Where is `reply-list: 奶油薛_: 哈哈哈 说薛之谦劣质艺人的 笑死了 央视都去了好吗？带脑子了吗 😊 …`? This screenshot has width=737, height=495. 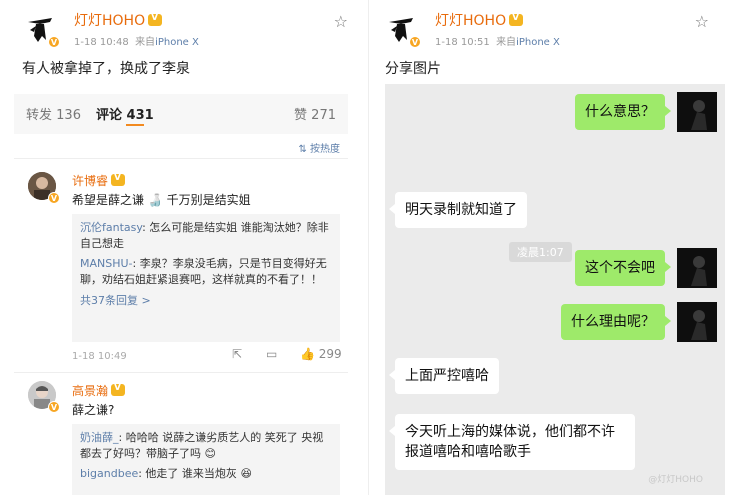
reply-list: 奶油薛_: 哈哈哈 说薛之谦劣质艺人的 笑死了 央视都去了好吗？带脑子了吗 😊 … is located at coordinates (206, 459).